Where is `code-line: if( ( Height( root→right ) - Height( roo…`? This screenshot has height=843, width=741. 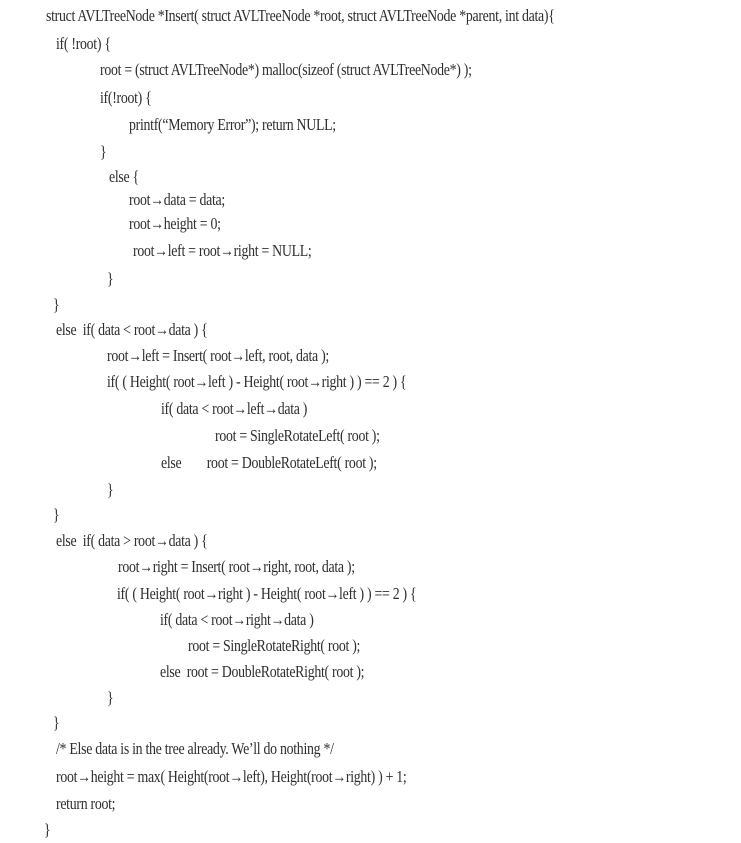
code-line: if( ( Height( root→right ) - Height( roo… is located at coordinates (267, 593).